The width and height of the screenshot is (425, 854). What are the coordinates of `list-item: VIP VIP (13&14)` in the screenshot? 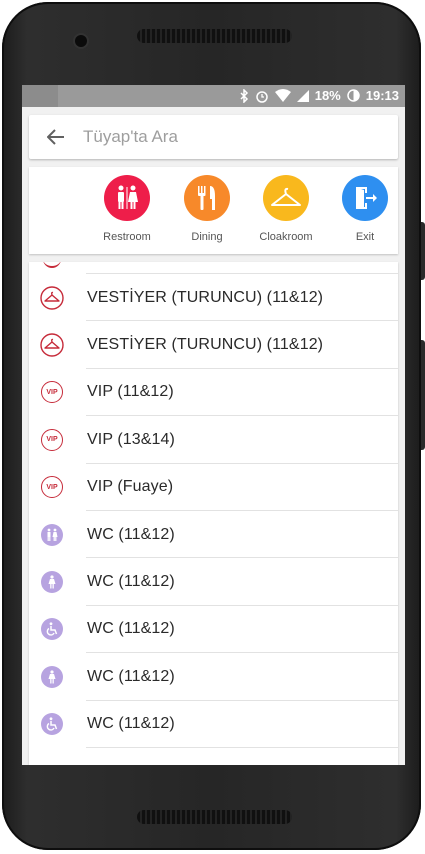 It's located at (213, 440).